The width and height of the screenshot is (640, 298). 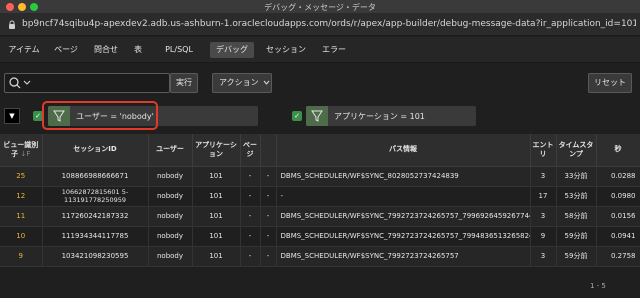 I want to click on tab-queries: 問合せ, so click(x=106, y=50).